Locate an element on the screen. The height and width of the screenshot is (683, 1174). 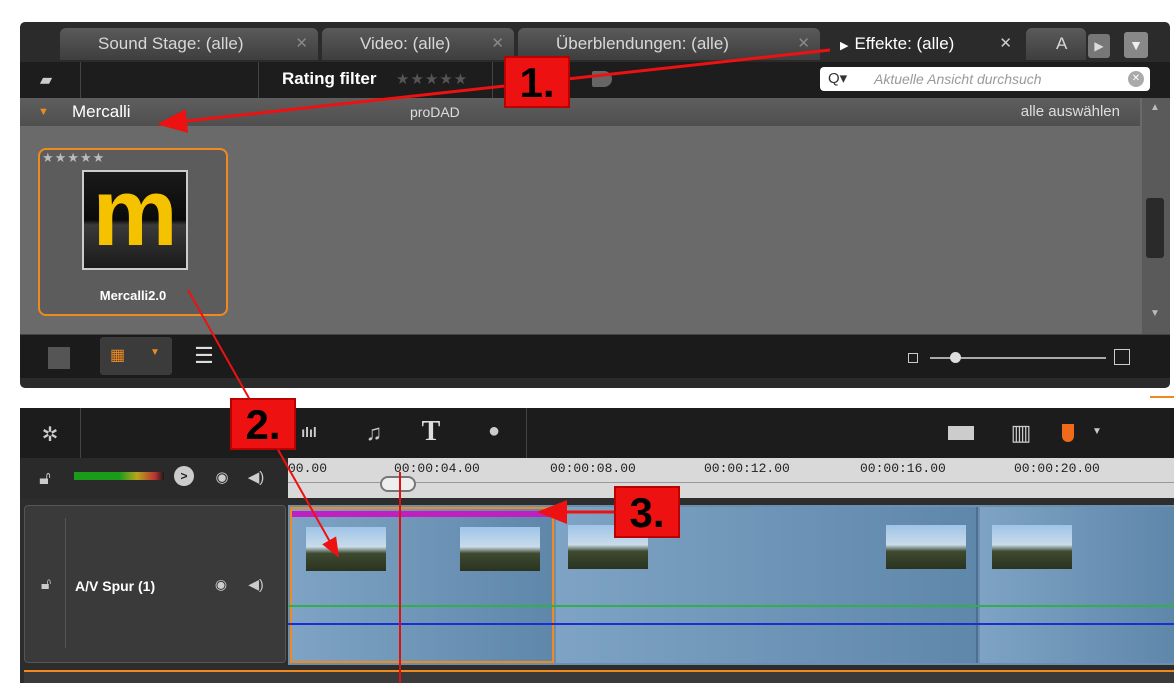
callout-3: 3. is located at coordinates (647, 512).